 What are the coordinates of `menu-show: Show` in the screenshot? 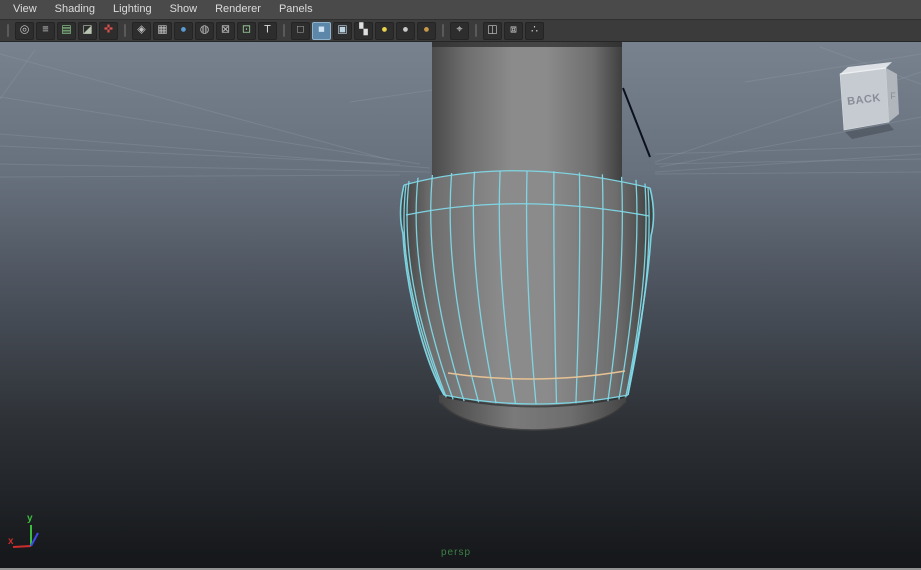 It's located at (184, 9).